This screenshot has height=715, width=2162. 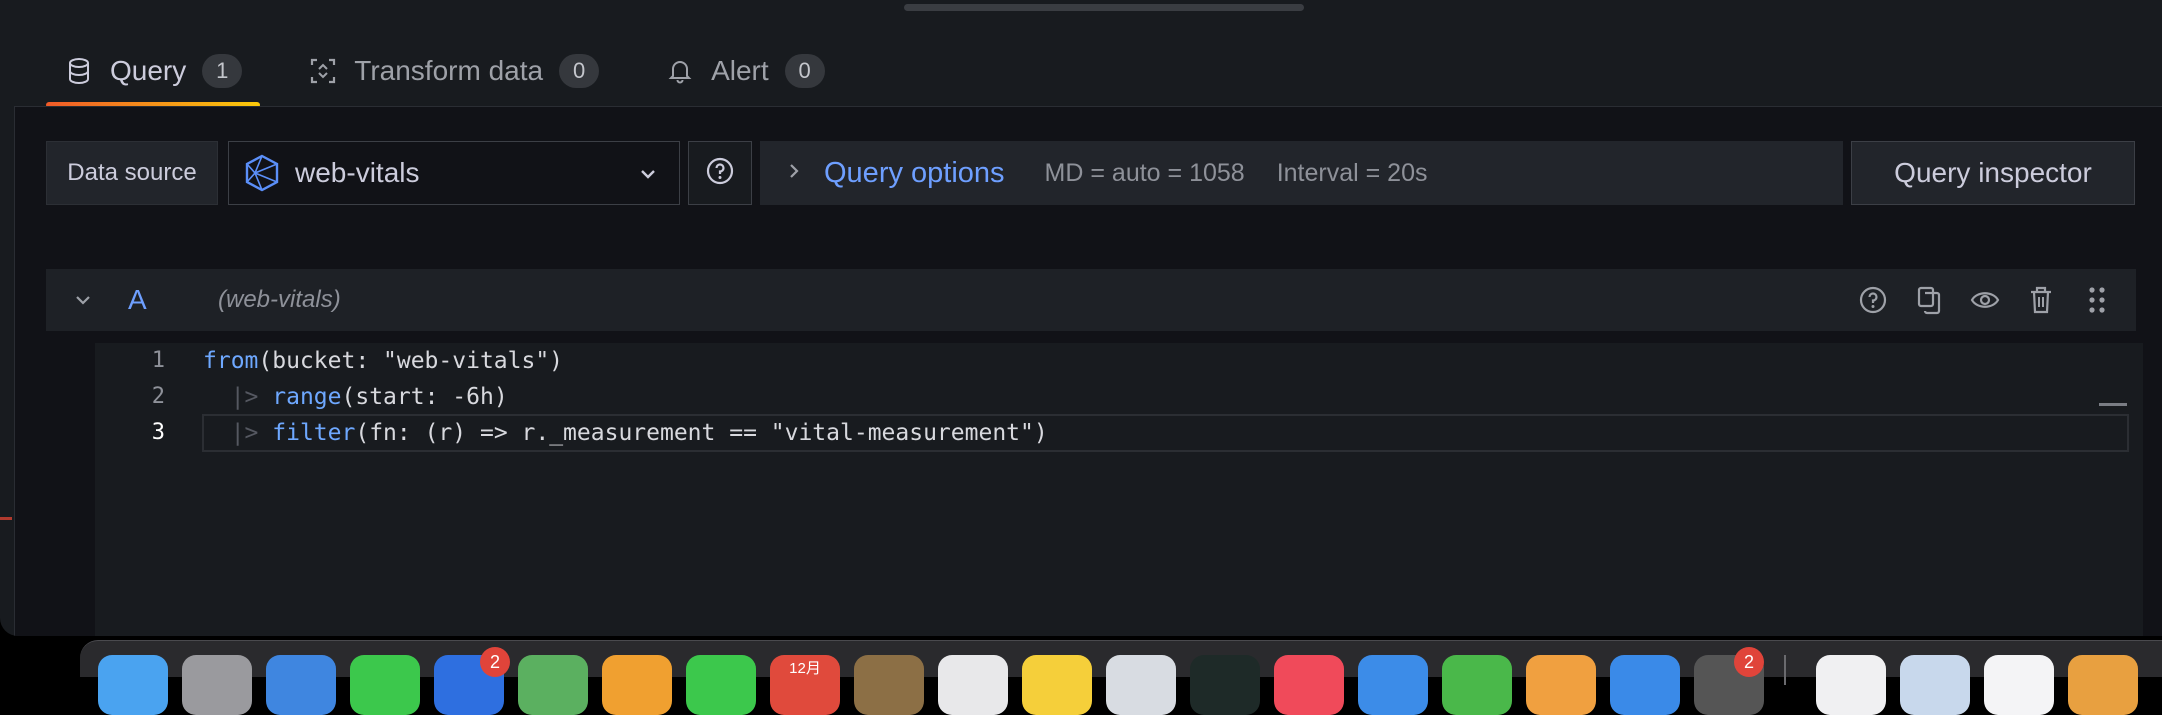 I want to click on xcode-icon, so click(x=1645, y=685).